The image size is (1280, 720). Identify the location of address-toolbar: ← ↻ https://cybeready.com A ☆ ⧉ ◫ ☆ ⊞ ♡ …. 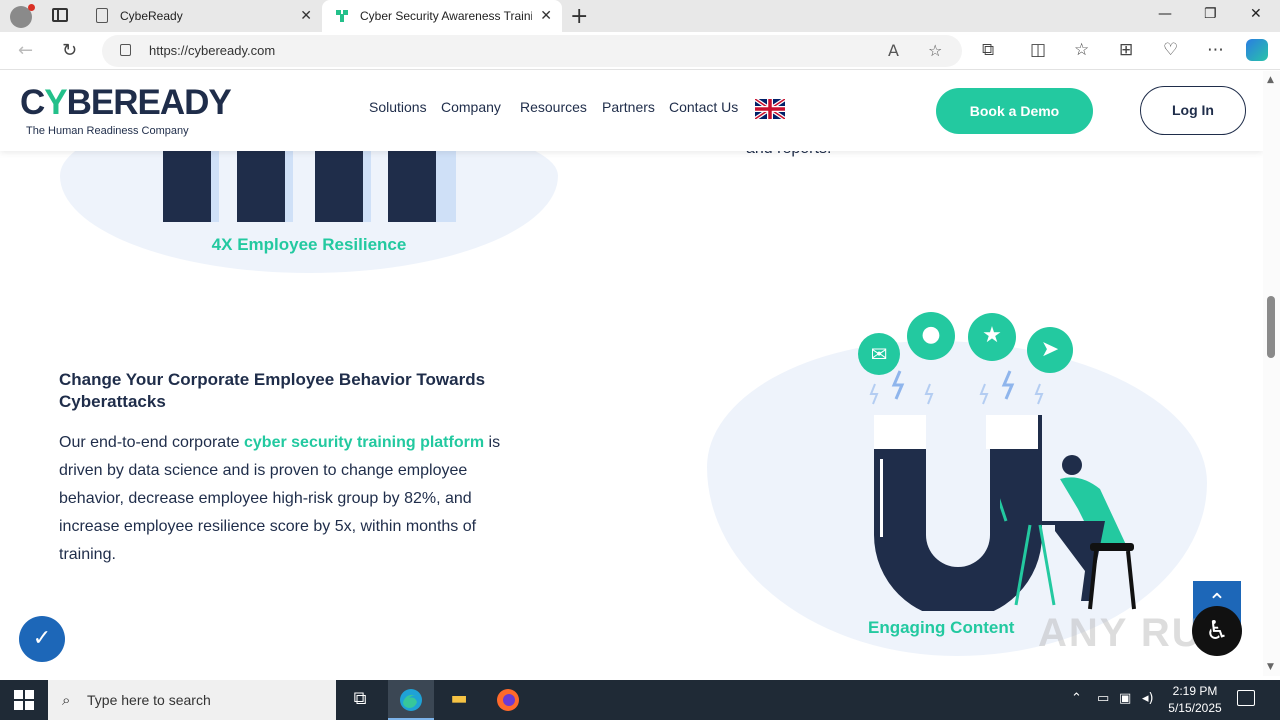
(640, 51).